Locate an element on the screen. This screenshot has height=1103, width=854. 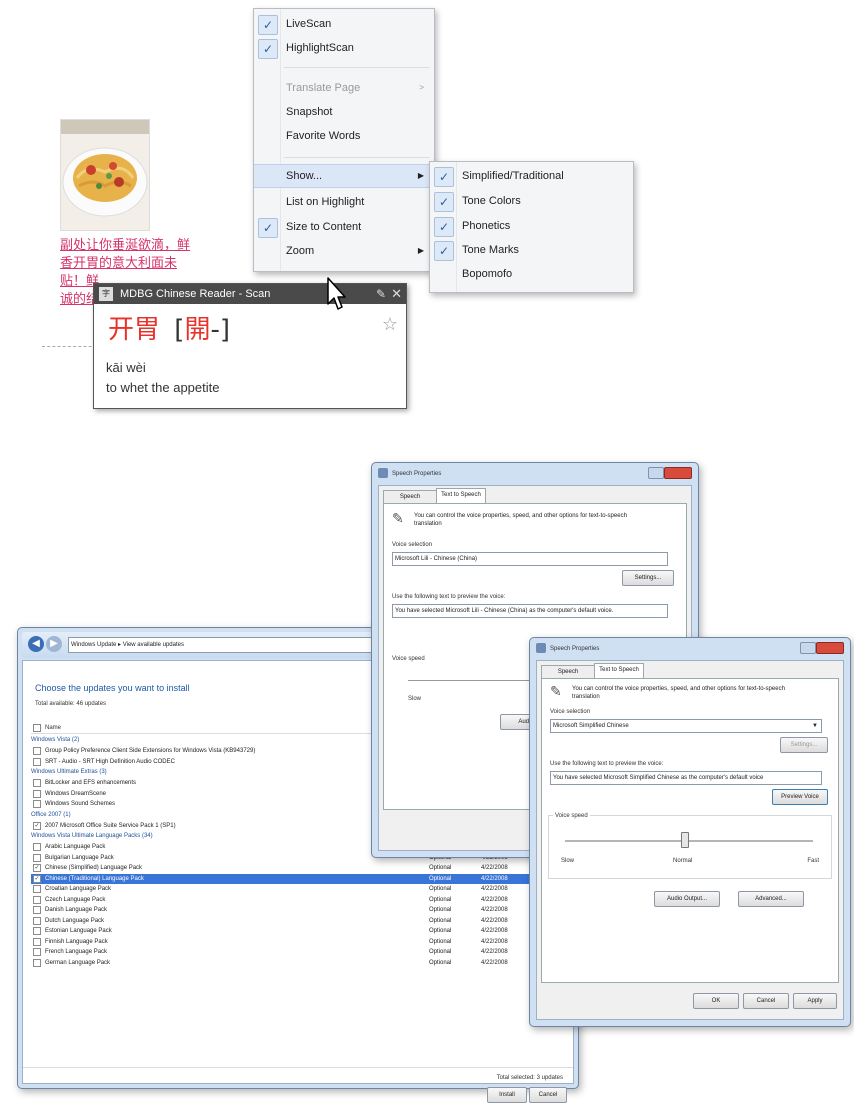
update-type: Optional is located at coordinates (440, 962).